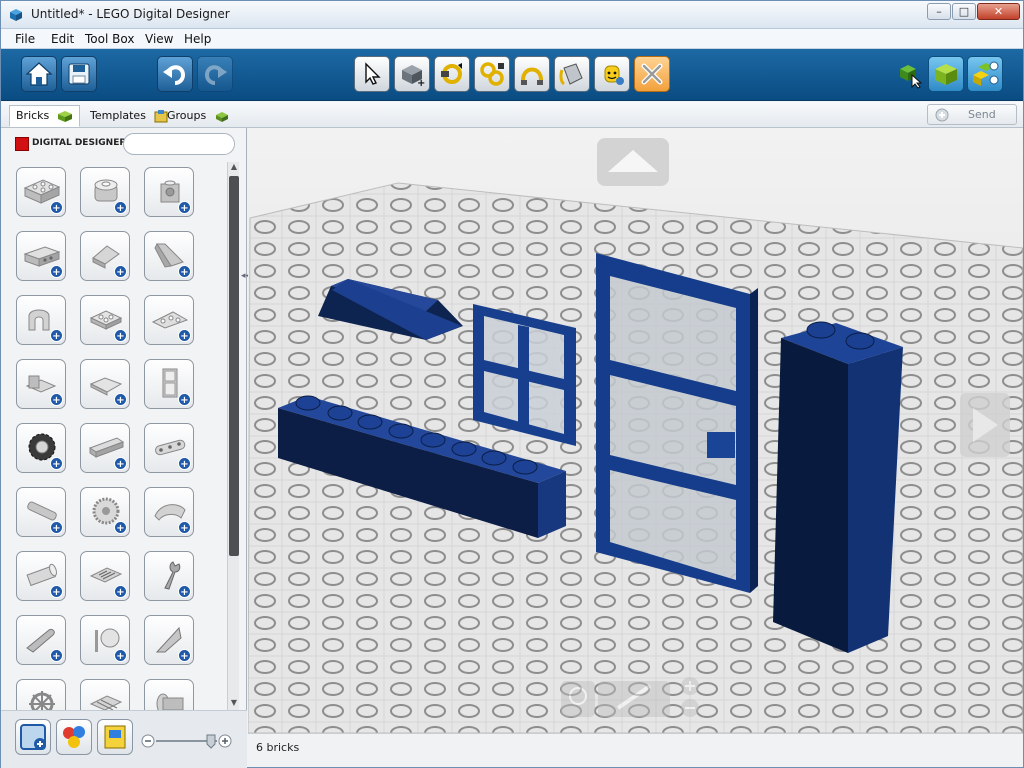 The image size is (1024, 768). Describe the element at coordinates (452, 74) in the screenshot. I see `hinge-tool-button` at that location.